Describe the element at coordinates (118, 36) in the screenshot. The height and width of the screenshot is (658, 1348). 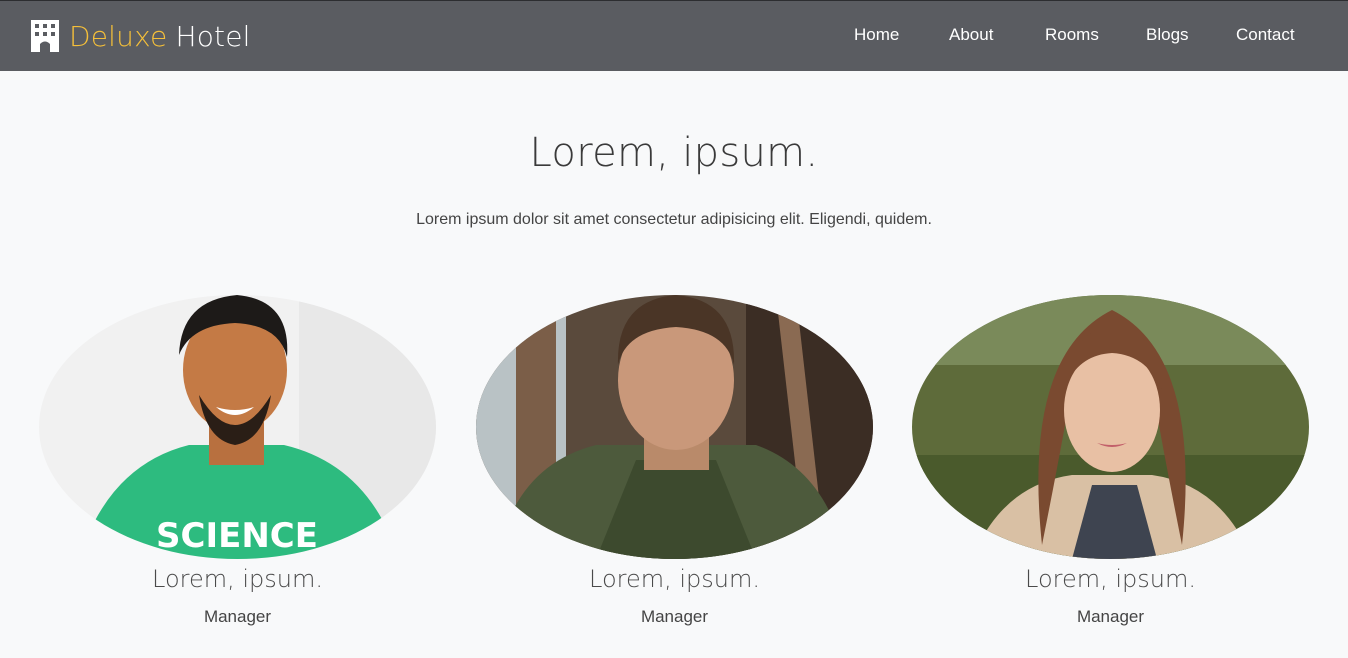
I see `brand-name-accent: Deluxe` at that location.